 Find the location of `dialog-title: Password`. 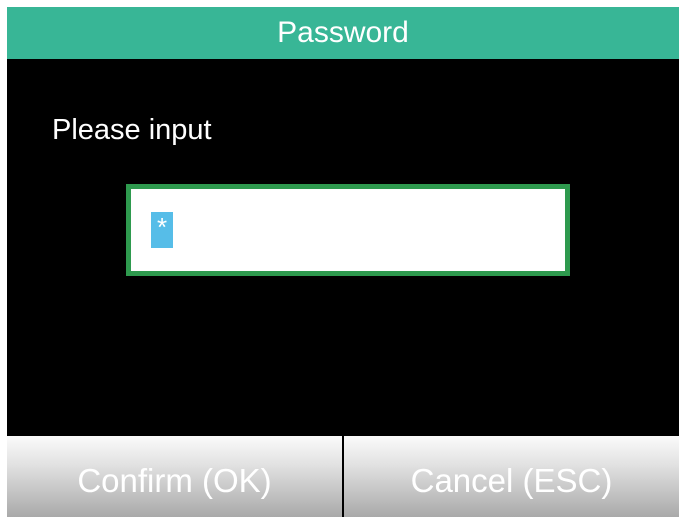

dialog-title: Password is located at coordinates (343, 33).